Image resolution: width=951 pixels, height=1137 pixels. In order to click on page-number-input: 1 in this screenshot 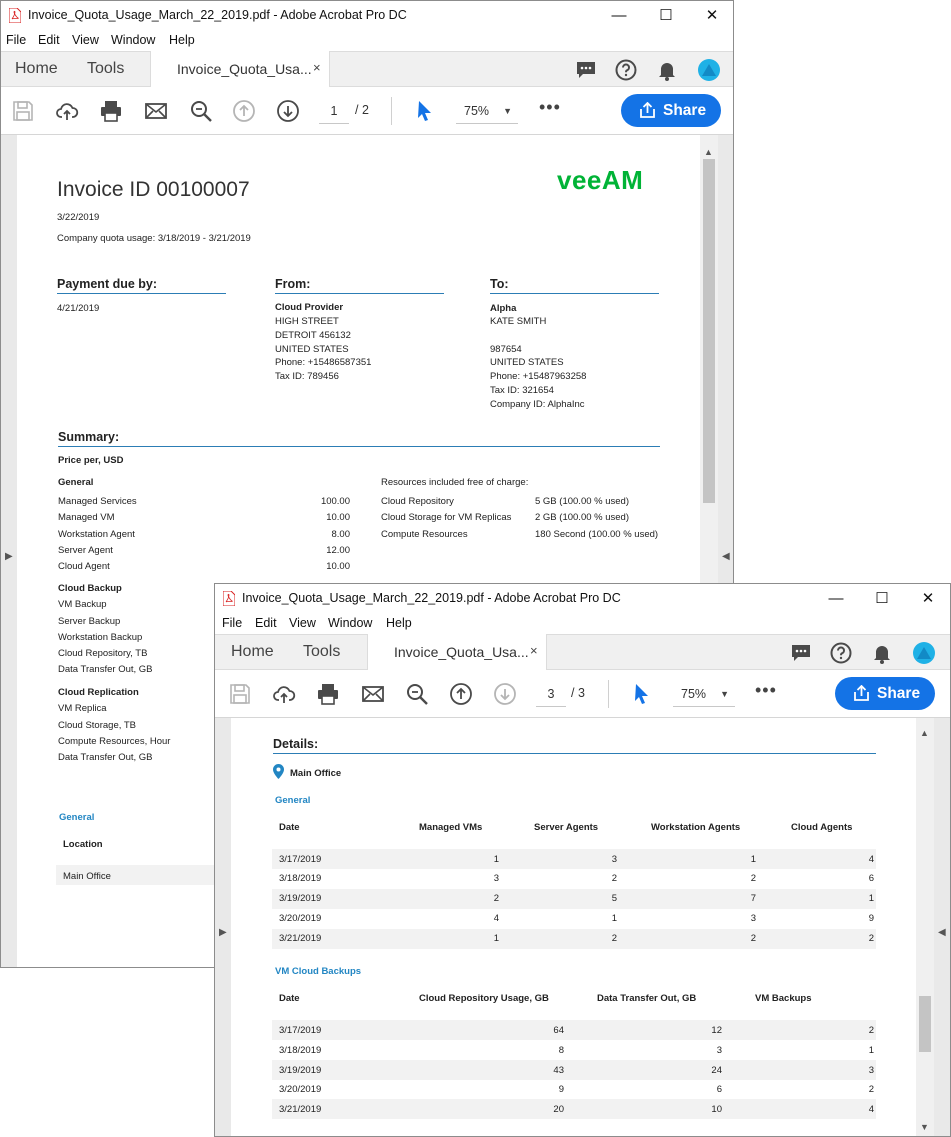, I will do `click(334, 112)`.